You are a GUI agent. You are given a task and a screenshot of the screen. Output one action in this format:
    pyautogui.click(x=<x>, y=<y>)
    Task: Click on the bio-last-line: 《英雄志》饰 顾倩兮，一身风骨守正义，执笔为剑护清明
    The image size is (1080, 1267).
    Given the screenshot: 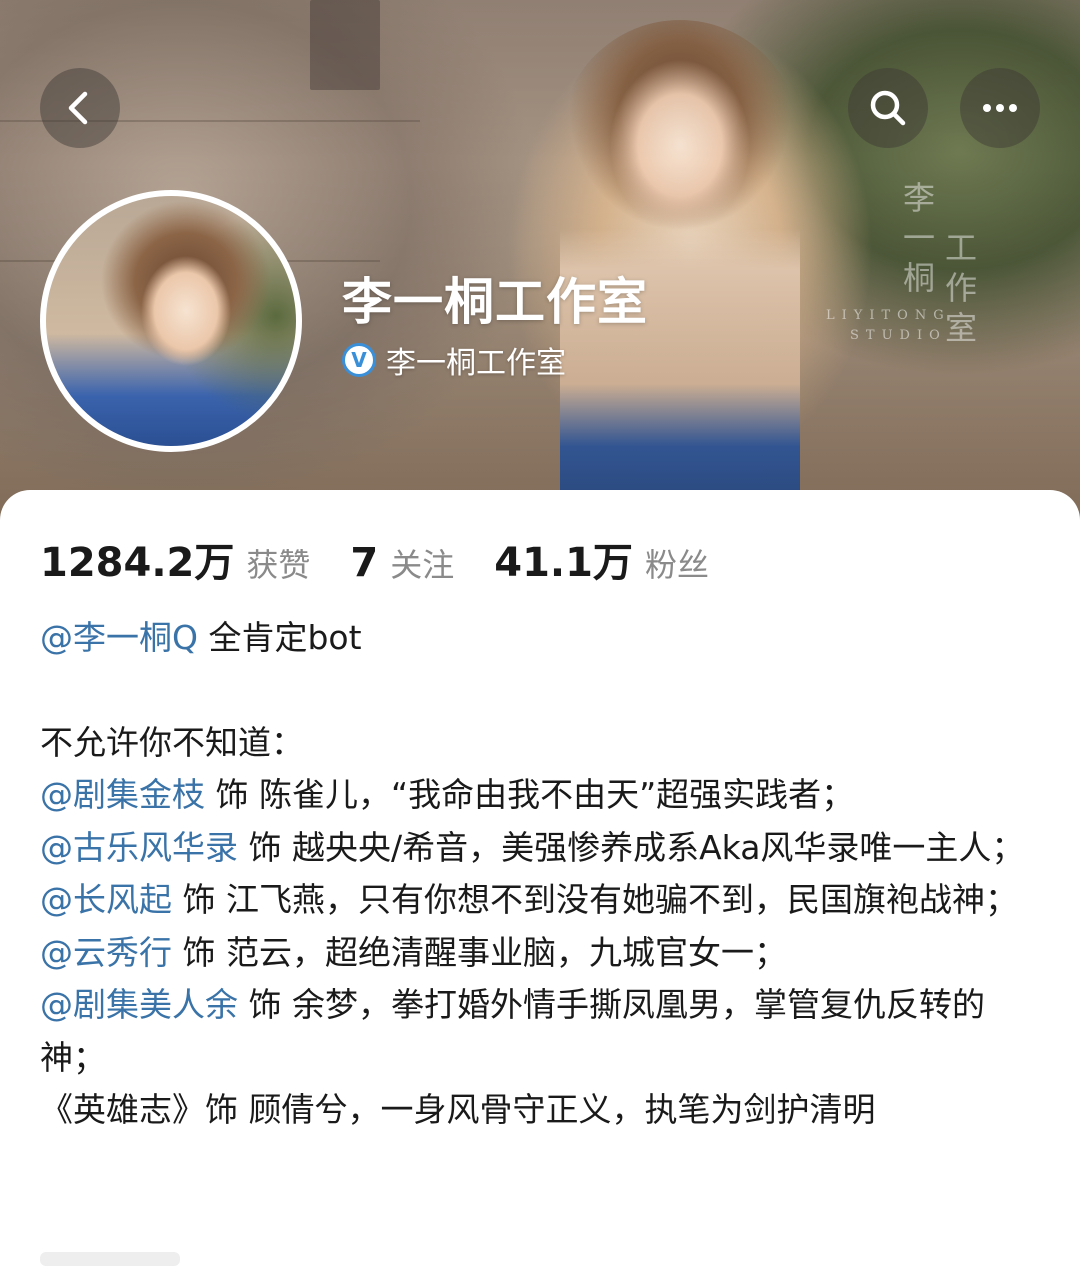 What is the action you would take?
    pyautogui.click(x=458, y=1109)
    